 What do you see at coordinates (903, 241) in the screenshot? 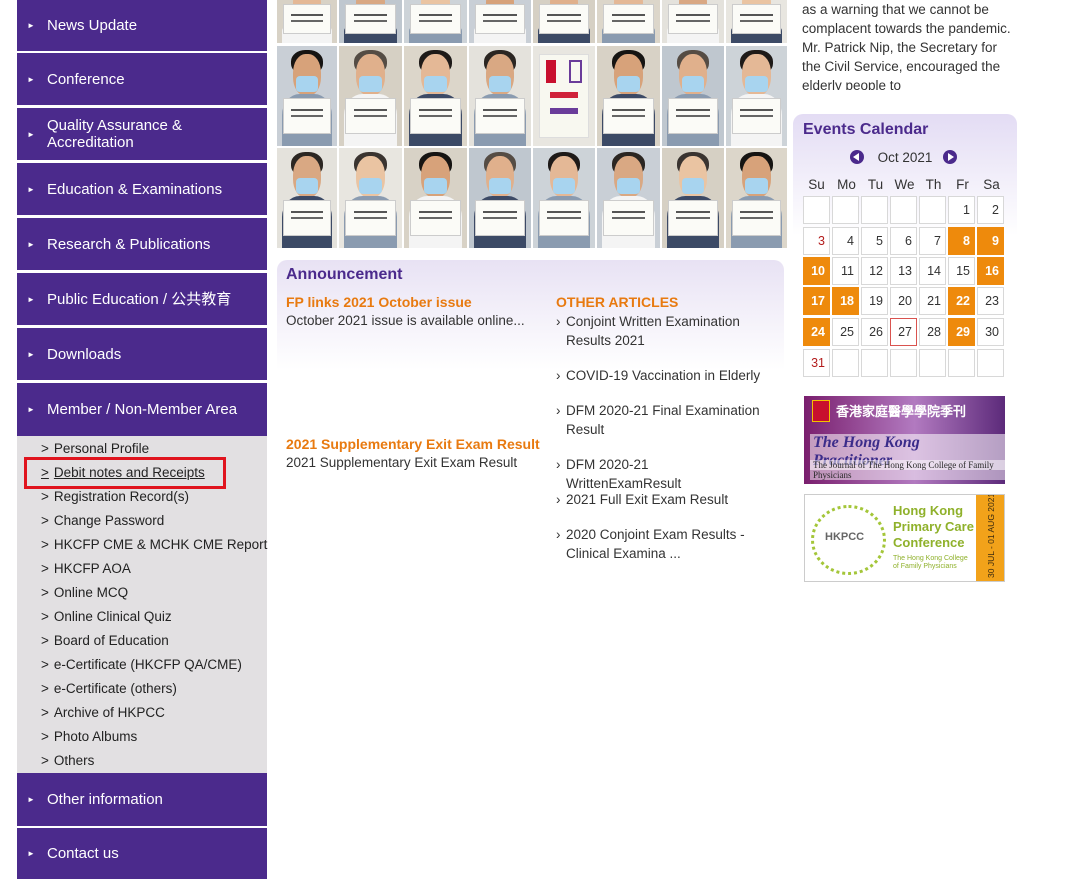
I see `calendar-day: 6` at bounding box center [903, 241].